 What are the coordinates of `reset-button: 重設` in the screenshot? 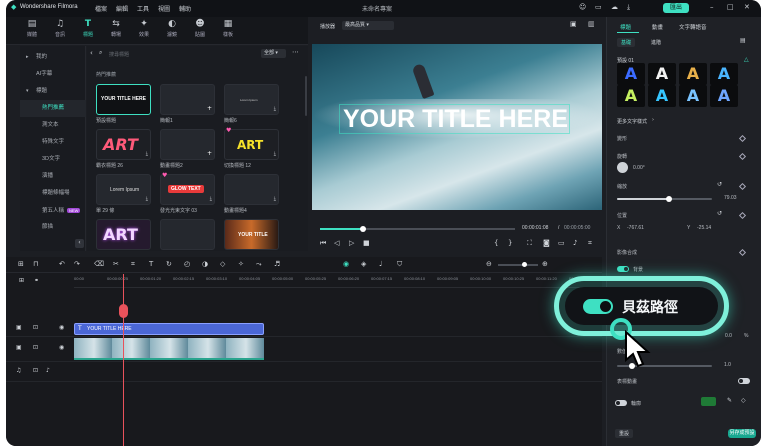 It's located at (624, 433).